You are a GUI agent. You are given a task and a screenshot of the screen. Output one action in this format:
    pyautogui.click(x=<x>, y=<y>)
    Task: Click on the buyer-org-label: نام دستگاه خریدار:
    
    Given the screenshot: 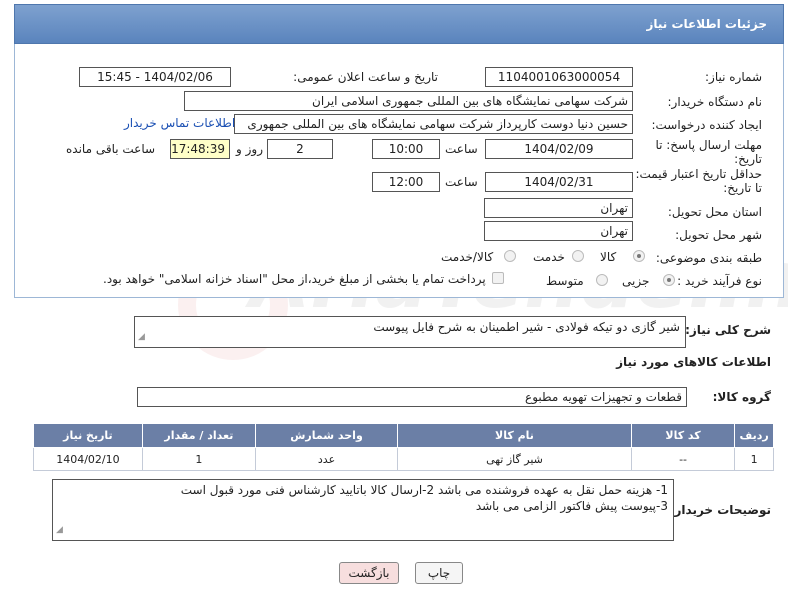 What is the action you would take?
    pyautogui.click(x=715, y=102)
    